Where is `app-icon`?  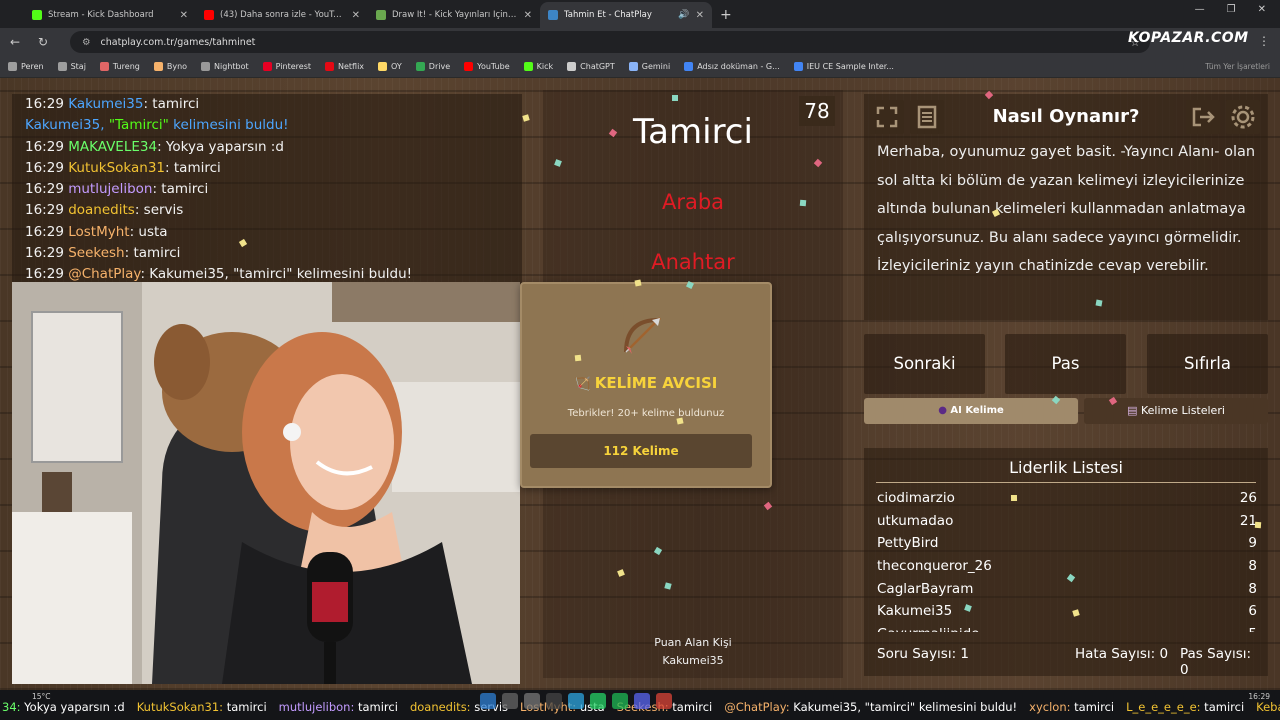 app-icon is located at coordinates (554, 701).